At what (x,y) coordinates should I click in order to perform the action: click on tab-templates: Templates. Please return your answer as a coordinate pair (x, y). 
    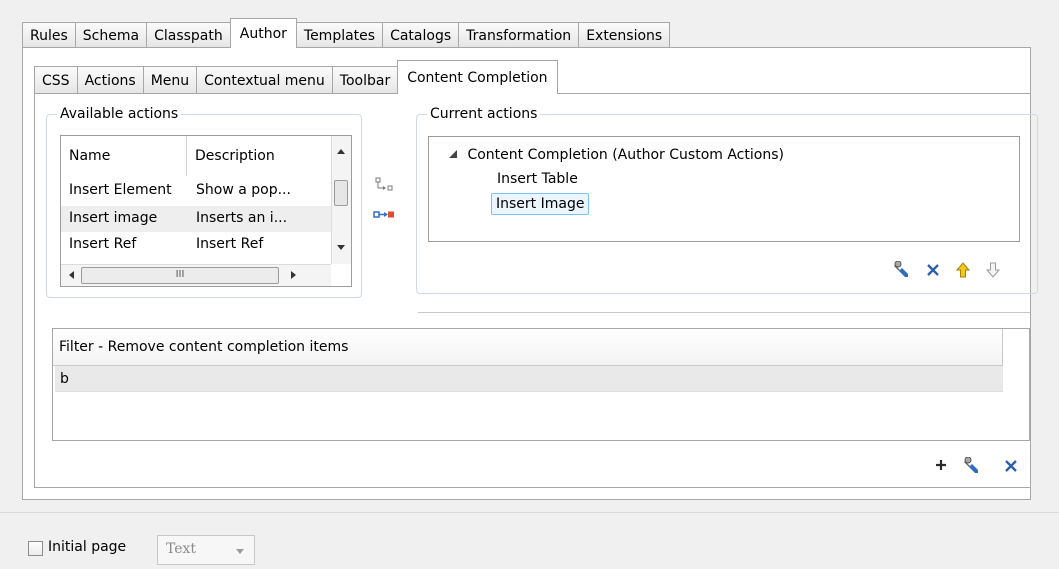
    Looking at the image, I should click on (339, 35).